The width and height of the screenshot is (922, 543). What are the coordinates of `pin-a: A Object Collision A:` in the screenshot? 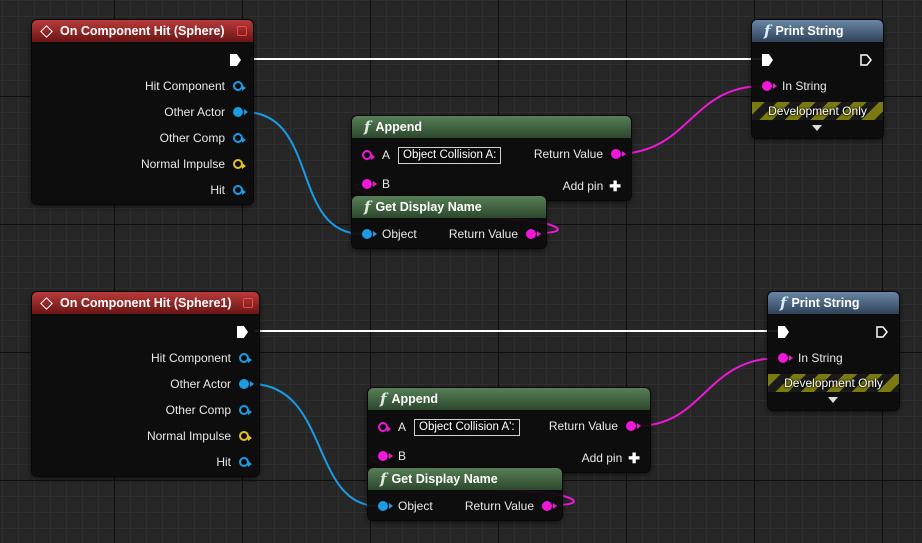 It's located at (432, 155).